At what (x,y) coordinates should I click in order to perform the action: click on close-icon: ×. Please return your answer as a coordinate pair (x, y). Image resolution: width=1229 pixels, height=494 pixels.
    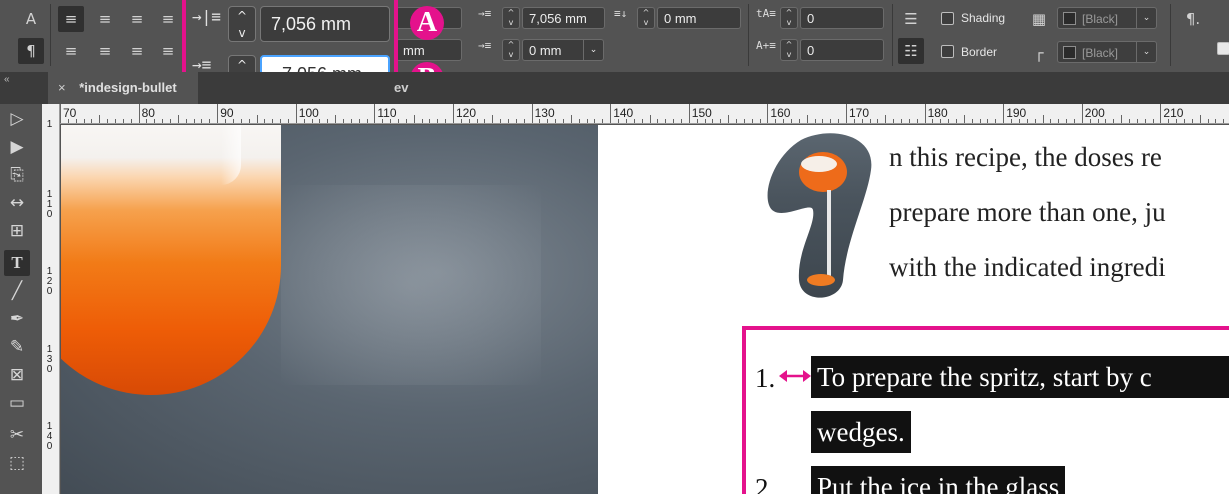
    Looking at the image, I should click on (62, 87).